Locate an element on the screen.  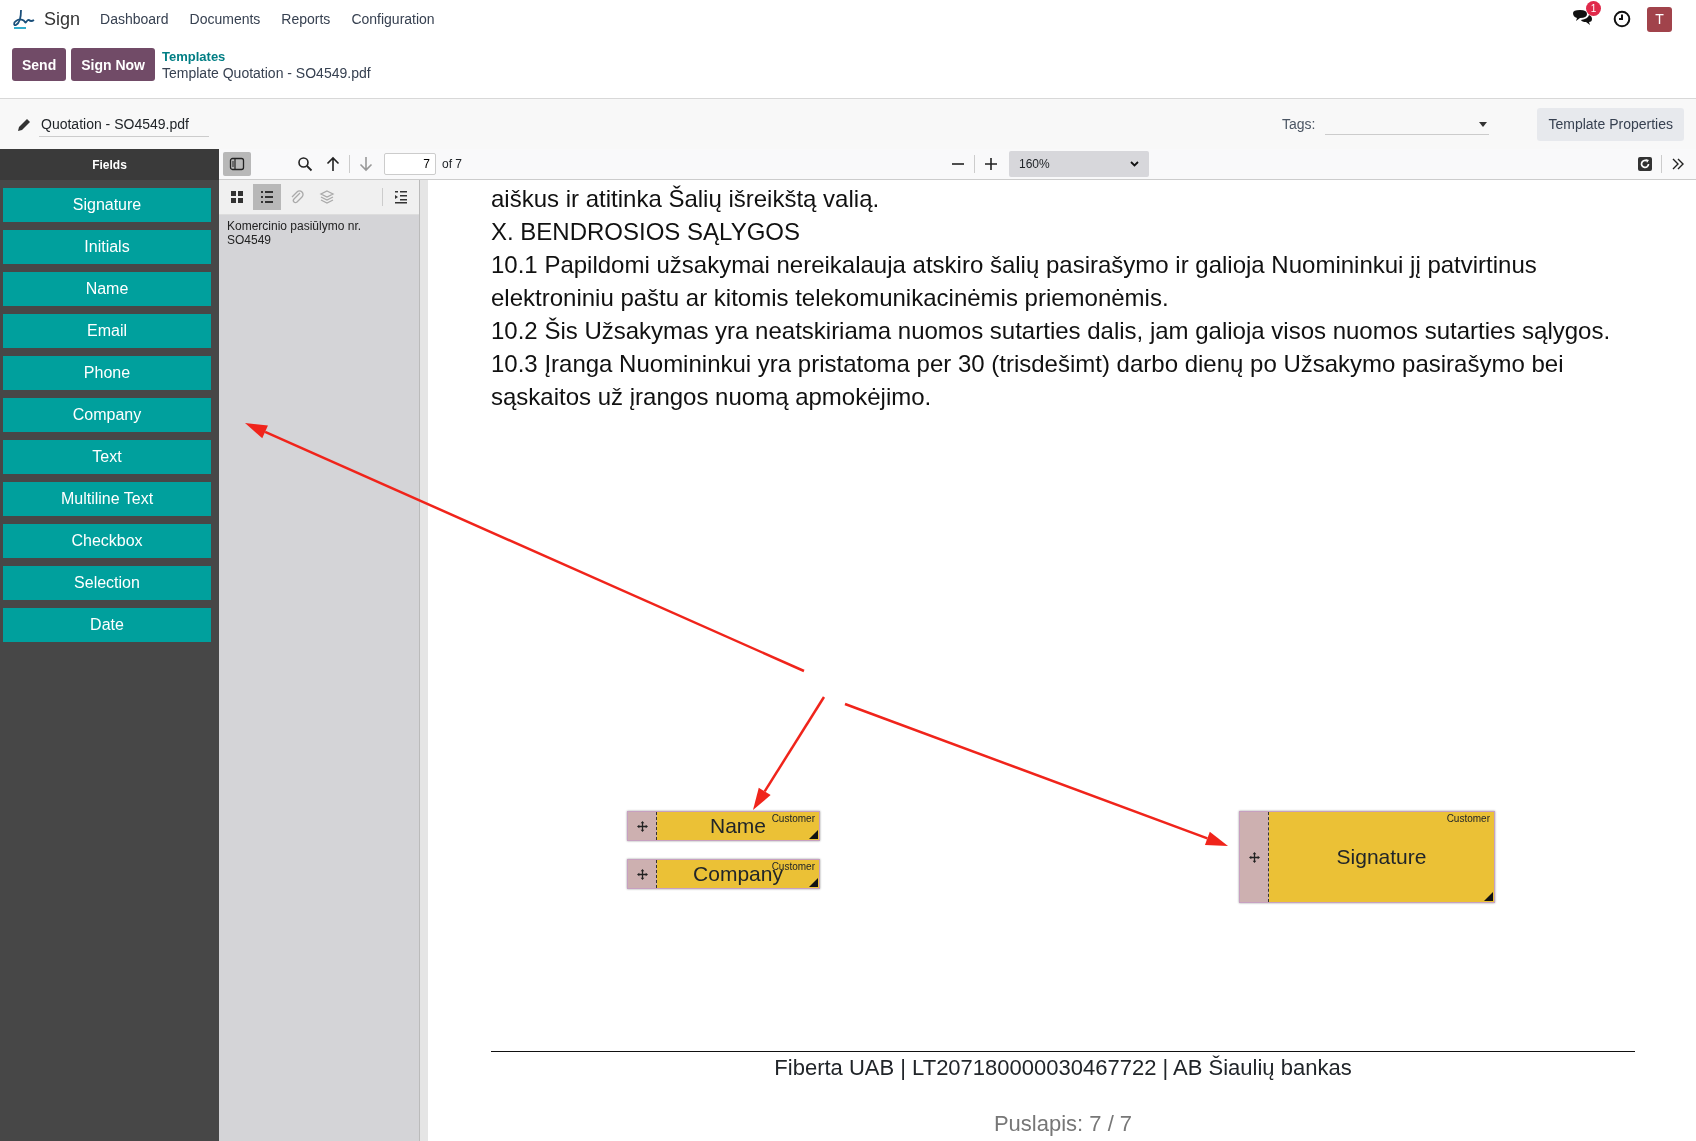
document-text: 10.1 Papildomi užsakymai nereikalauja atskiro šalių pasirašymo ir galioja Nuomininkui jį patvirtinus elektroniniu paštu ar kitomis telekomunikacinėmis priemonėmis. is located at coordinates (1014, 281).